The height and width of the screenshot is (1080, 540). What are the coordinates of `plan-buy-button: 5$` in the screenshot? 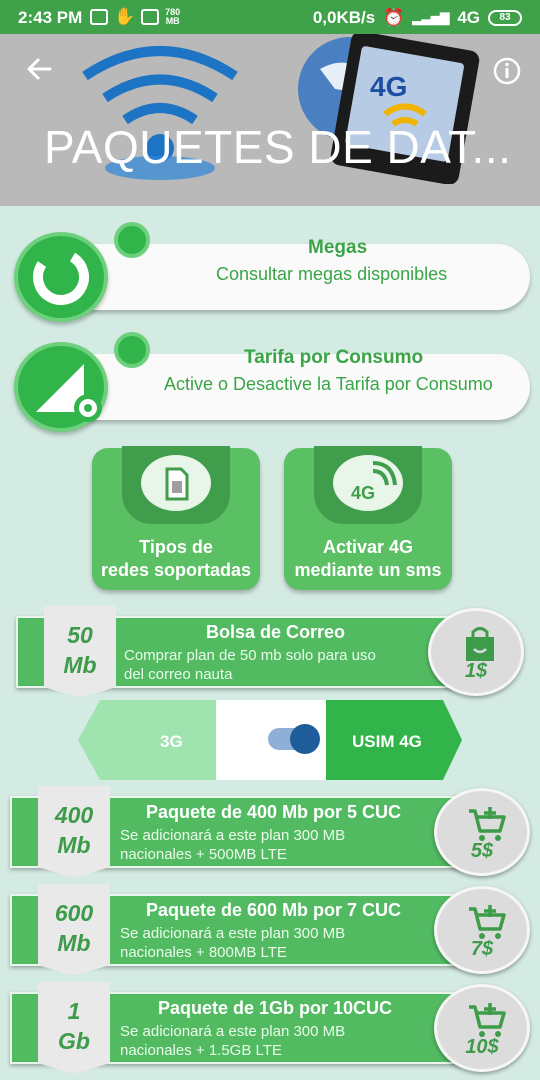 It's located at (482, 832).